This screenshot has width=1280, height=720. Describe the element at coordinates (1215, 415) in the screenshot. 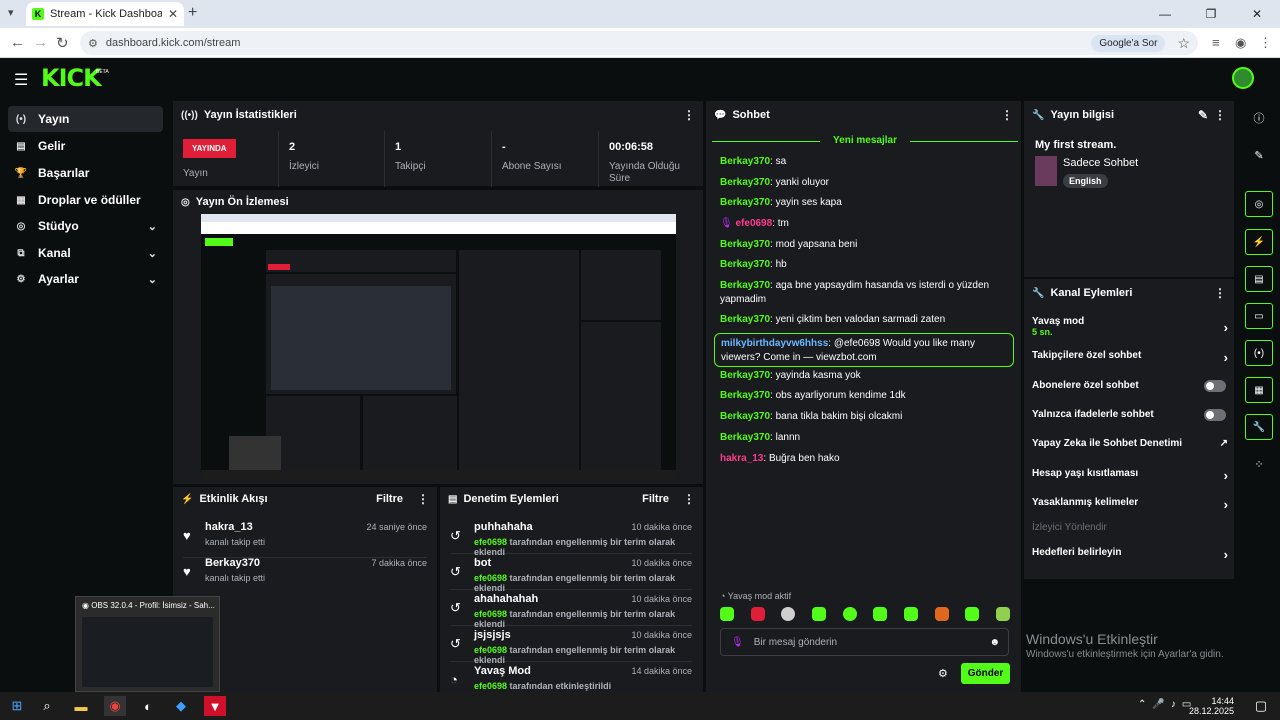

I see `emotes-only-toggle` at that location.